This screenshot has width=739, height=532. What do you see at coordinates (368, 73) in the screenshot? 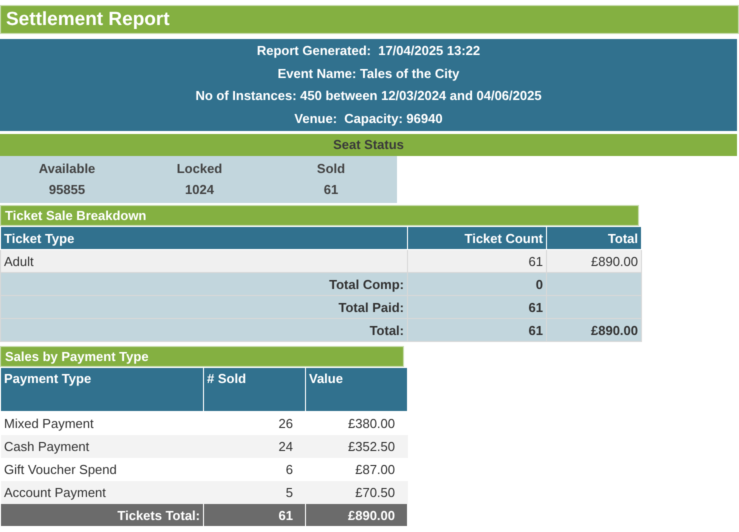
I see `report-info-line: Event Name: Tales of the City` at bounding box center [368, 73].